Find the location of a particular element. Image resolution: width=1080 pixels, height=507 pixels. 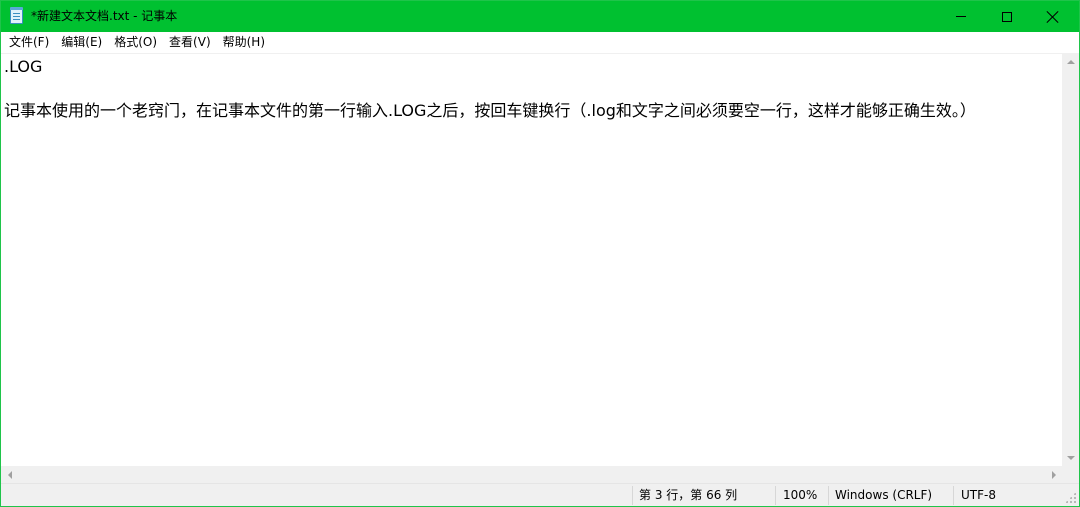

resize-grip-icon is located at coordinates (1070, 497).